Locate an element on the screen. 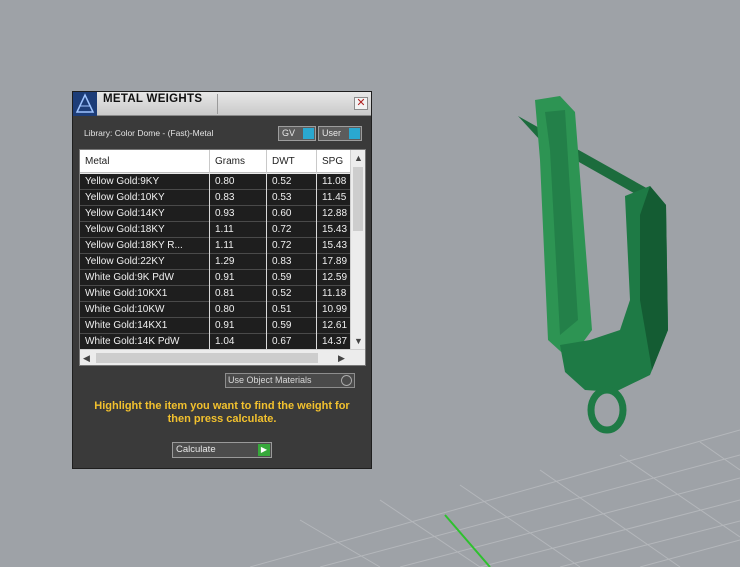 The height and width of the screenshot is (567, 740). user-toggle: User is located at coordinates (340, 133).